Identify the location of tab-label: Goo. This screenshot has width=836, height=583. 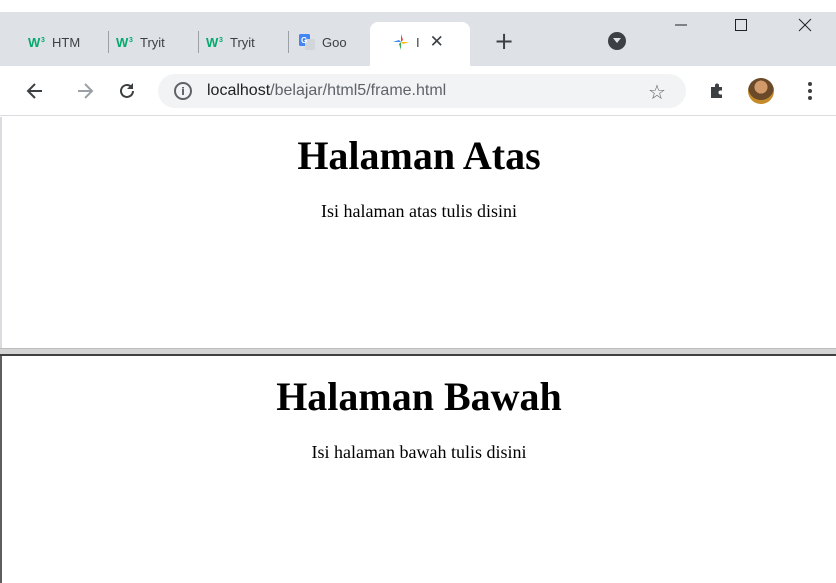
(334, 42).